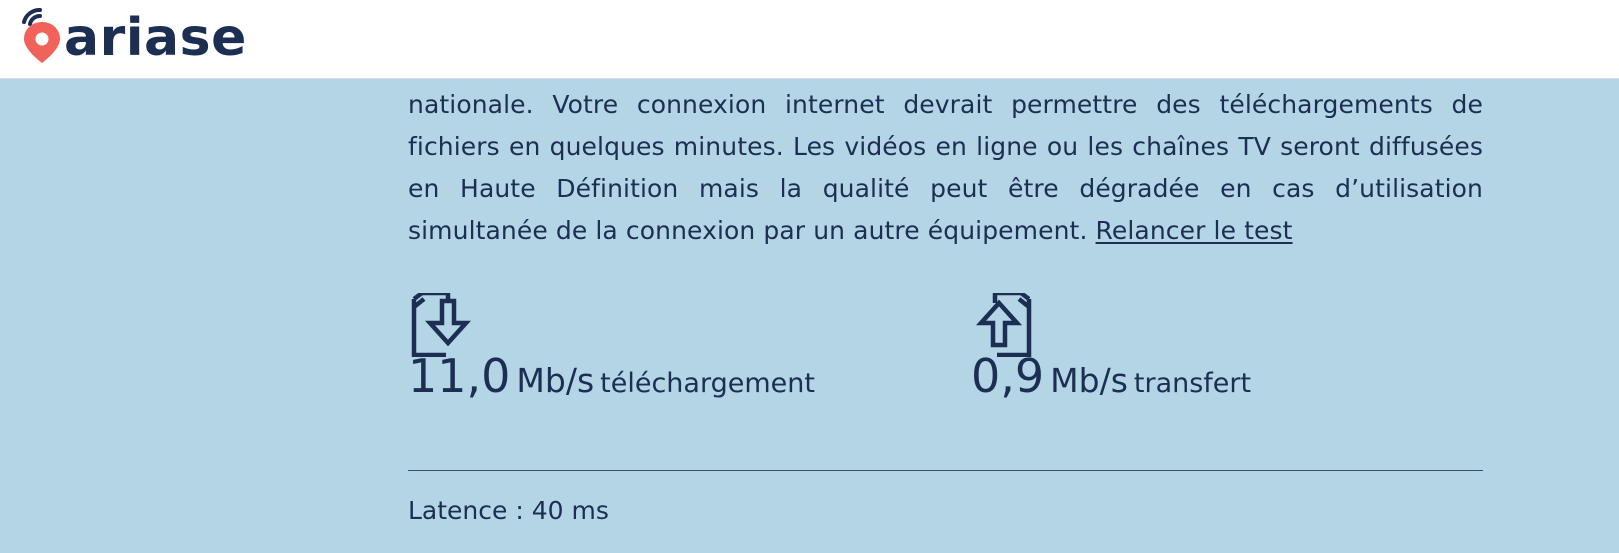 Image resolution: width=1619 pixels, height=553 pixels. What do you see at coordinates (809, 39) in the screenshot?
I see `site-header: ariase` at bounding box center [809, 39].